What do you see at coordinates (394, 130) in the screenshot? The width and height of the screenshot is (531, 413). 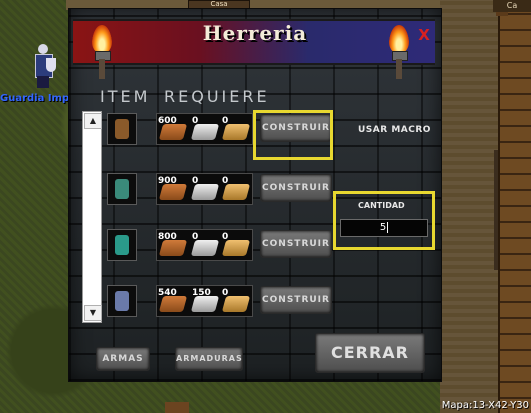 I see `usar-macro-label: USAR MACRO` at bounding box center [394, 130].